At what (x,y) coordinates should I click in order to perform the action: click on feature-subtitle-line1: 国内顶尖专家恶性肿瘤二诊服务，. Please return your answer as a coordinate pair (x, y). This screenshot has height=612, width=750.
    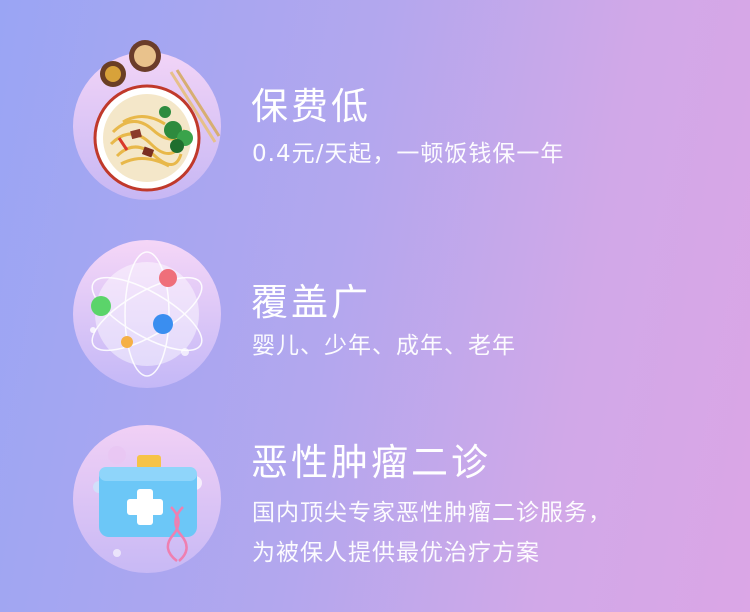
    Looking at the image, I should click on (432, 513).